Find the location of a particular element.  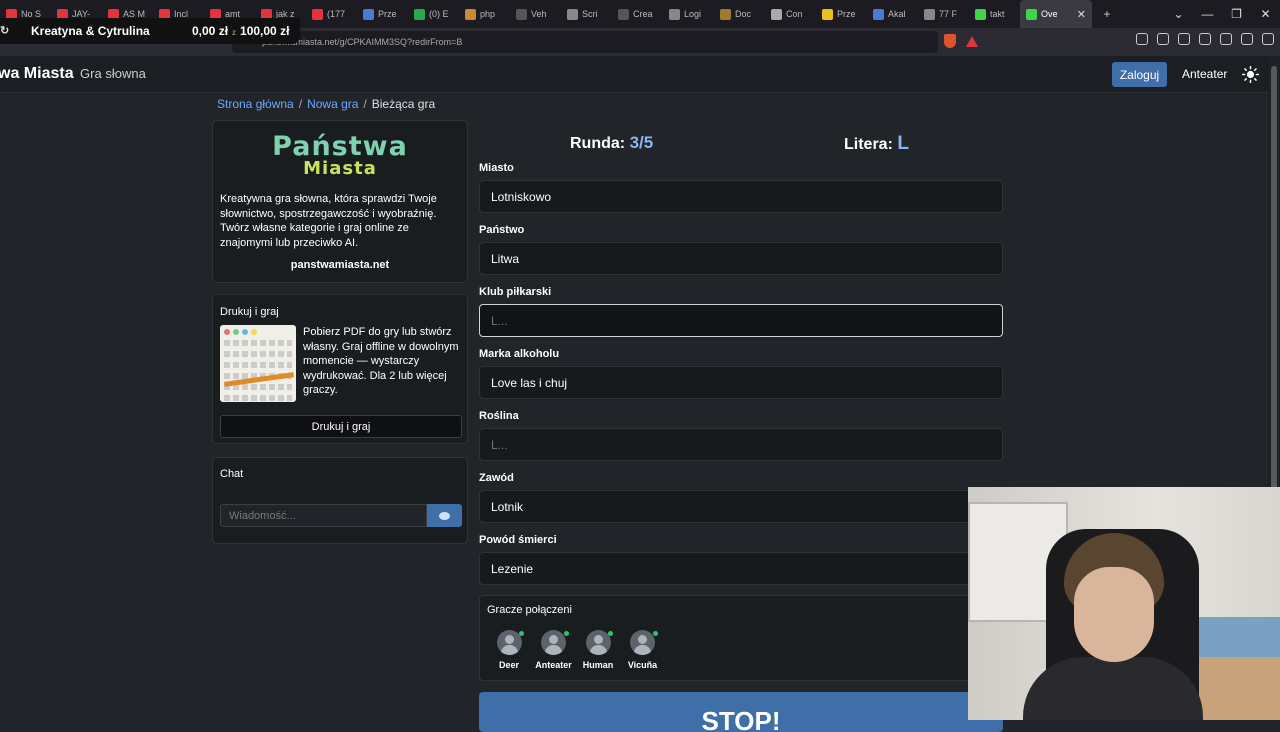

browser-tab: takt is located at coordinates (994, 14).